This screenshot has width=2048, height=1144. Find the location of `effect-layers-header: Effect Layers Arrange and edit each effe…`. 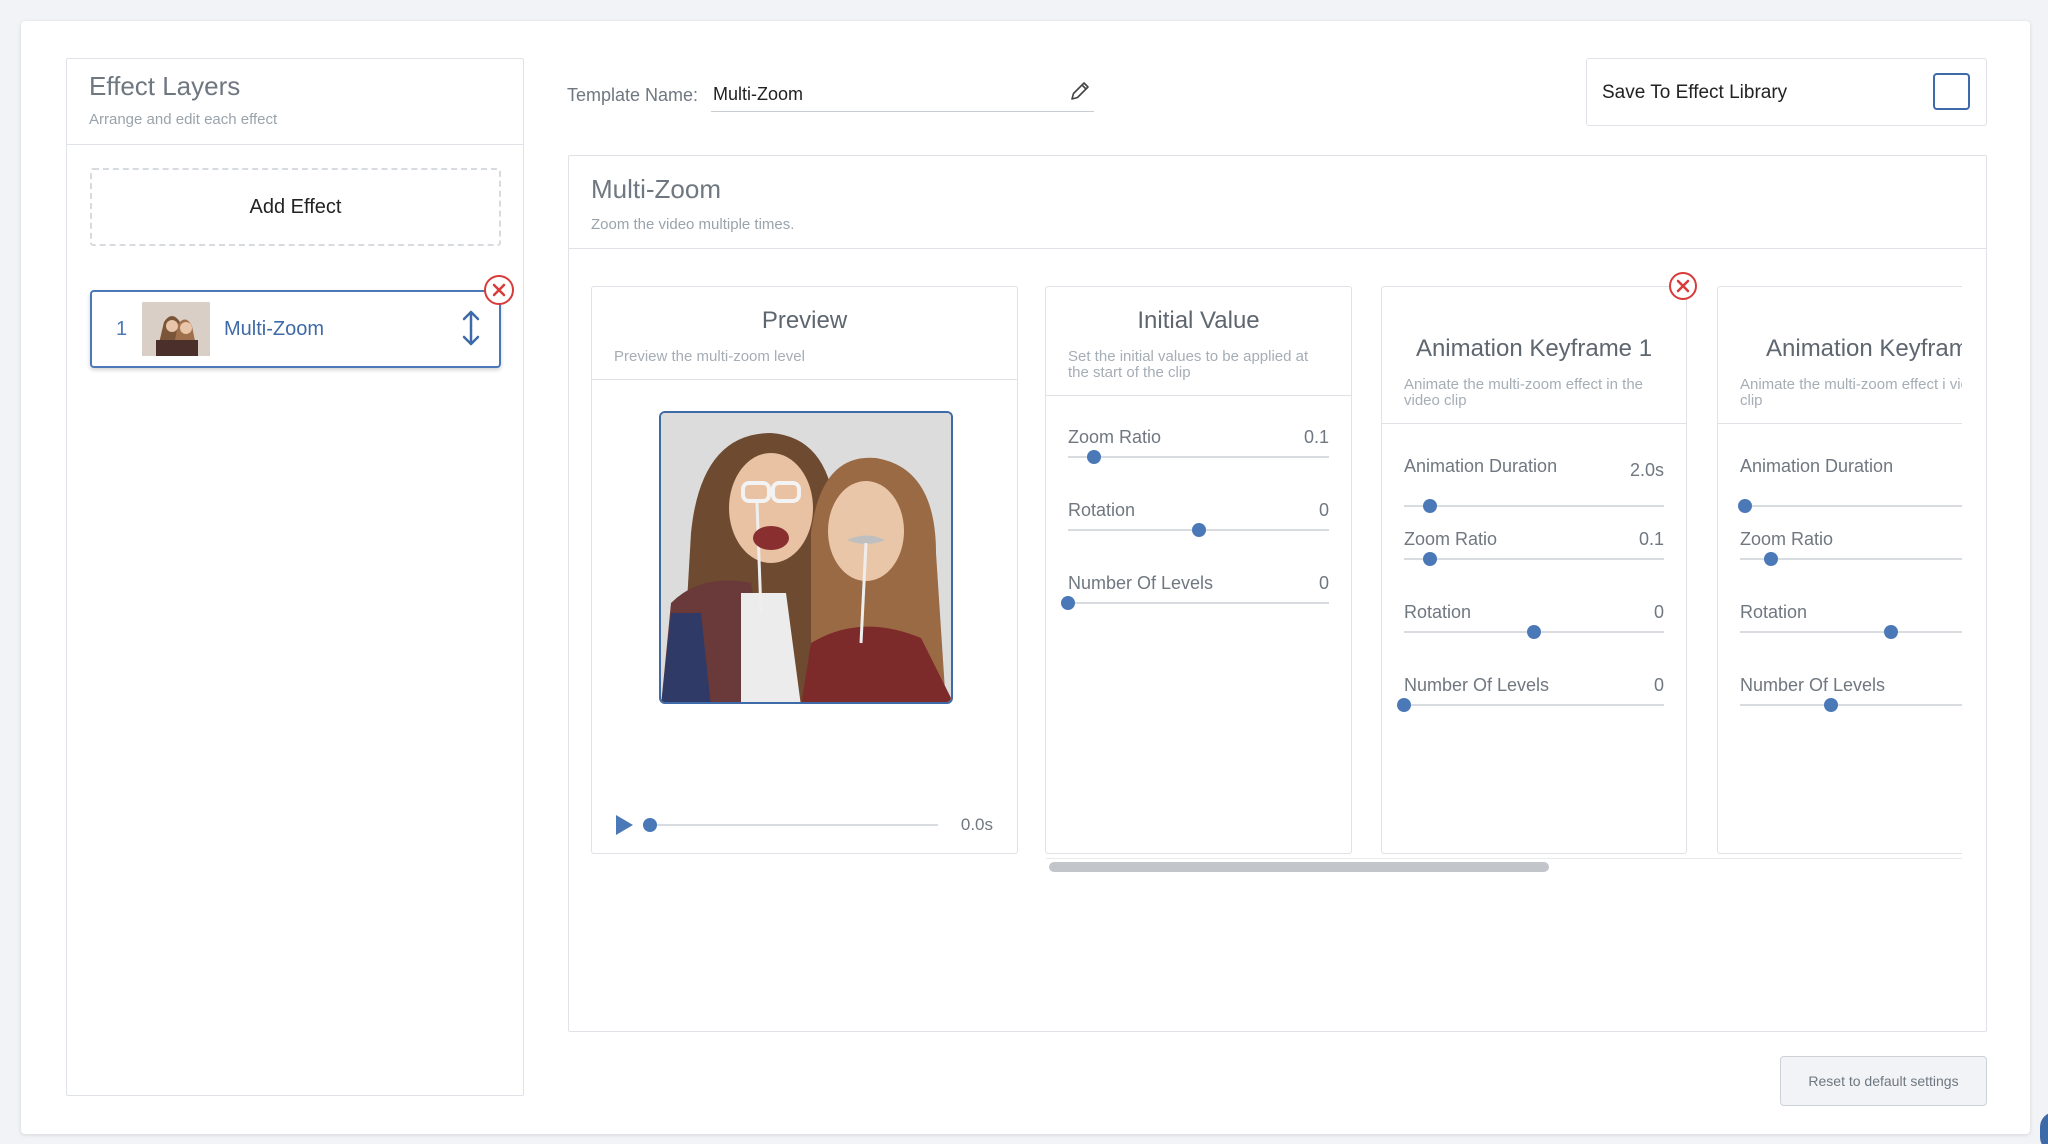

effect-layers-header: Effect Layers Arrange and edit each effe… is located at coordinates (295, 102).